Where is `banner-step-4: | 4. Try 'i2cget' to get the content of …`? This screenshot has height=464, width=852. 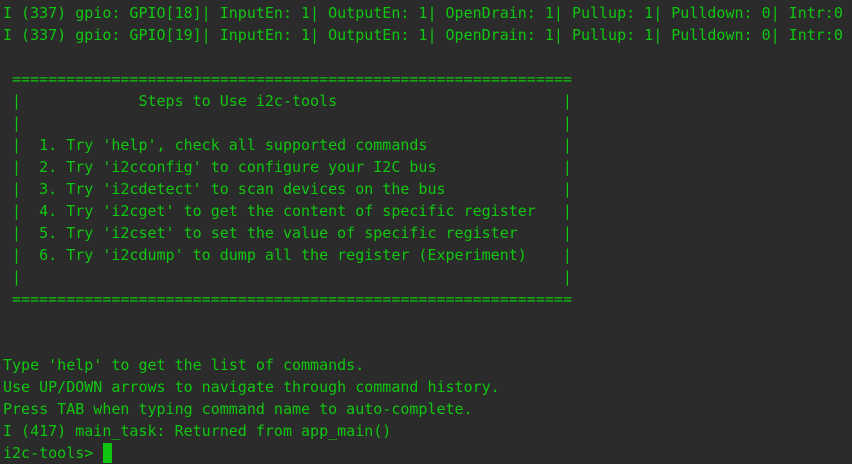
banner-step-4: | 4. Try 'i2cget' to get the content of … is located at coordinates (287, 211).